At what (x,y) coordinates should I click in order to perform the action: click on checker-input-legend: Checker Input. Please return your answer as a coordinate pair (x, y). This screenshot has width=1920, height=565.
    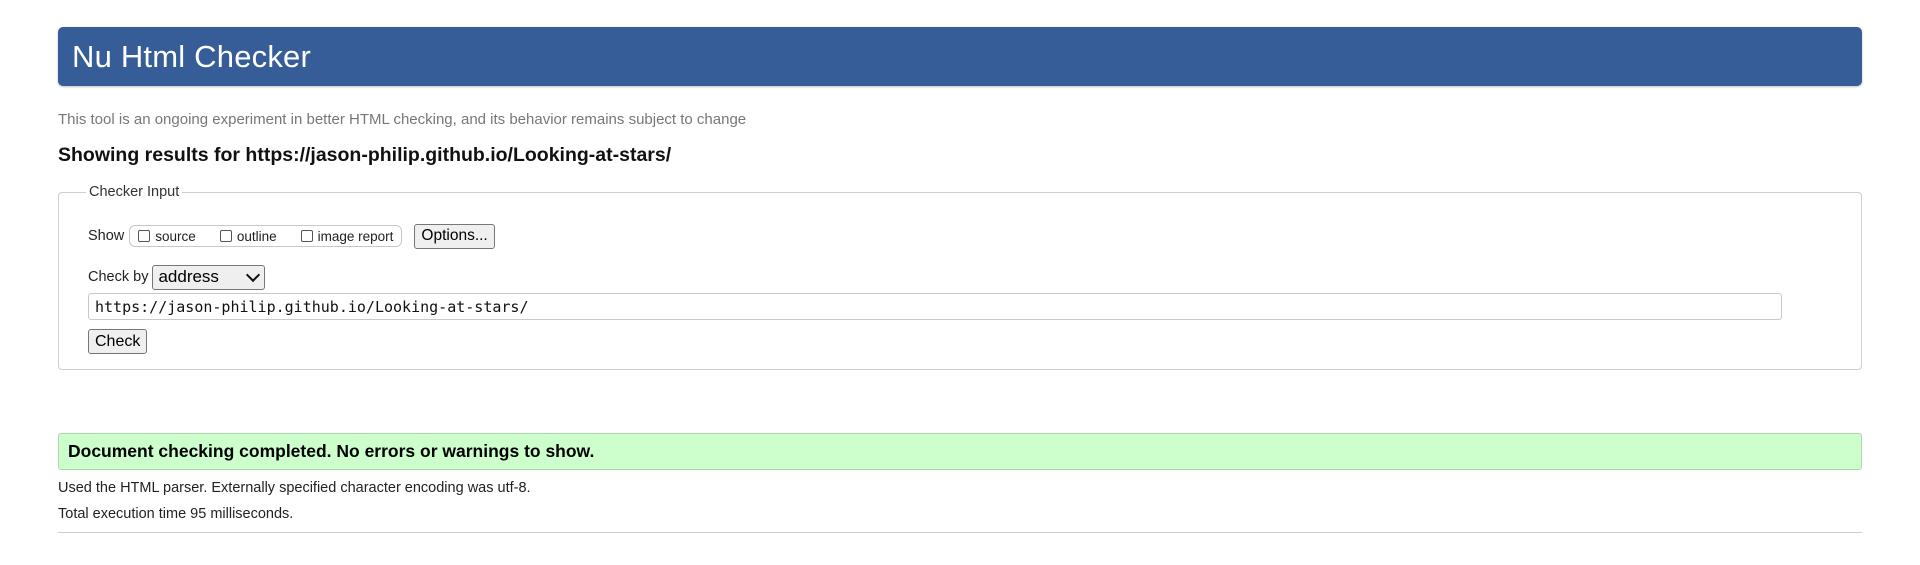
    Looking at the image, I should click on (134, 192).